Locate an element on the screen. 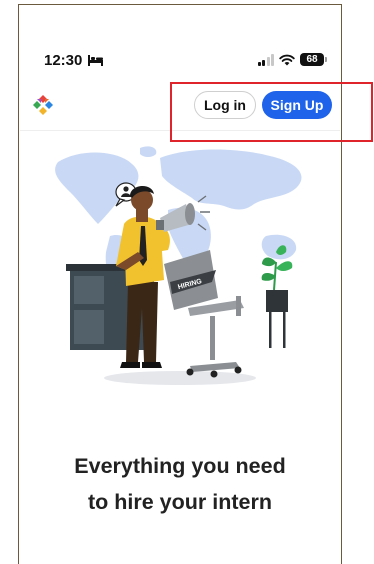 The image size is (374, 564). cellular-signal-icon is located at coordinates (265, 59).